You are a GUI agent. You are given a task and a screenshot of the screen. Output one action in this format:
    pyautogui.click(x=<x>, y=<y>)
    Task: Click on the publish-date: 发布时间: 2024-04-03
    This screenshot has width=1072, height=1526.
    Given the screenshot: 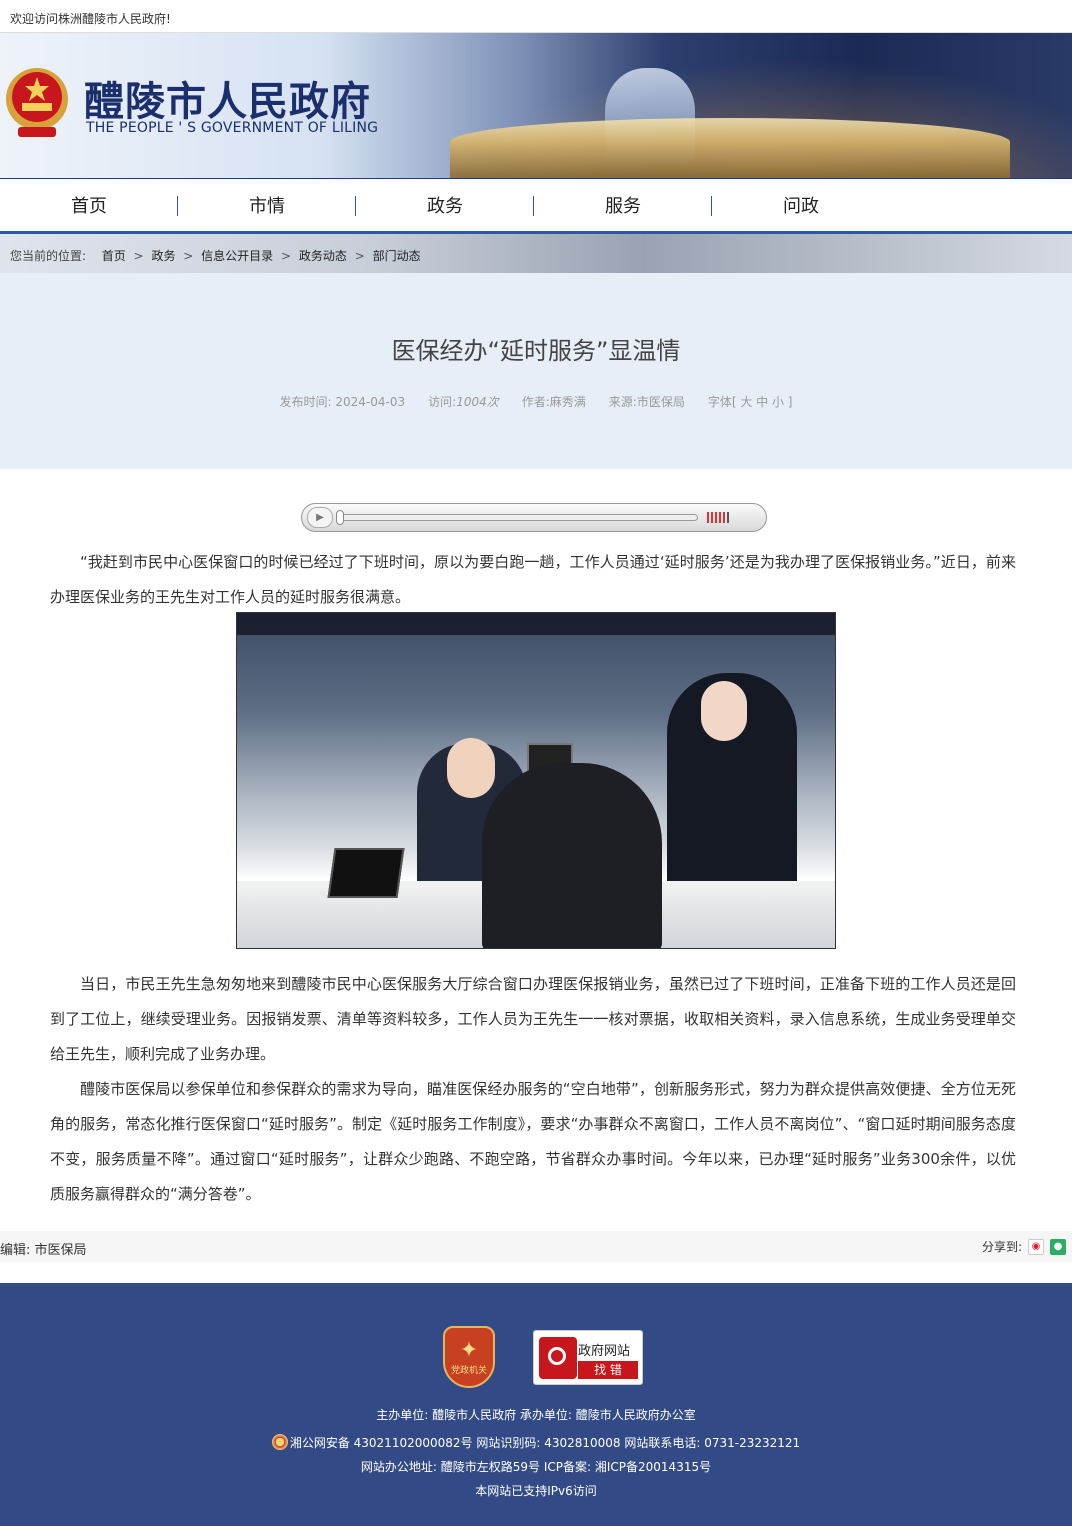 What is the action you would take?
    pyautogui.click(x=342, y=402)
    